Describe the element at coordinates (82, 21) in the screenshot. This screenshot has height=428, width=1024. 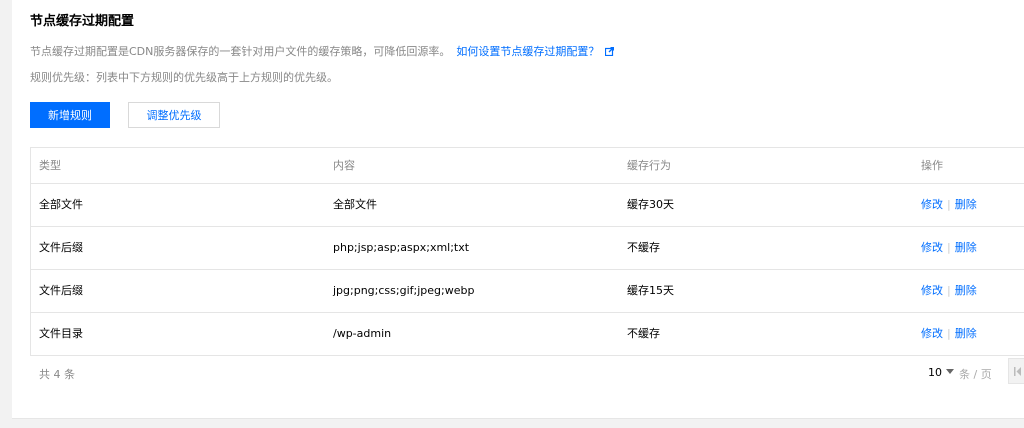
I see `page-title: 节点缓存过期配置` at that location.